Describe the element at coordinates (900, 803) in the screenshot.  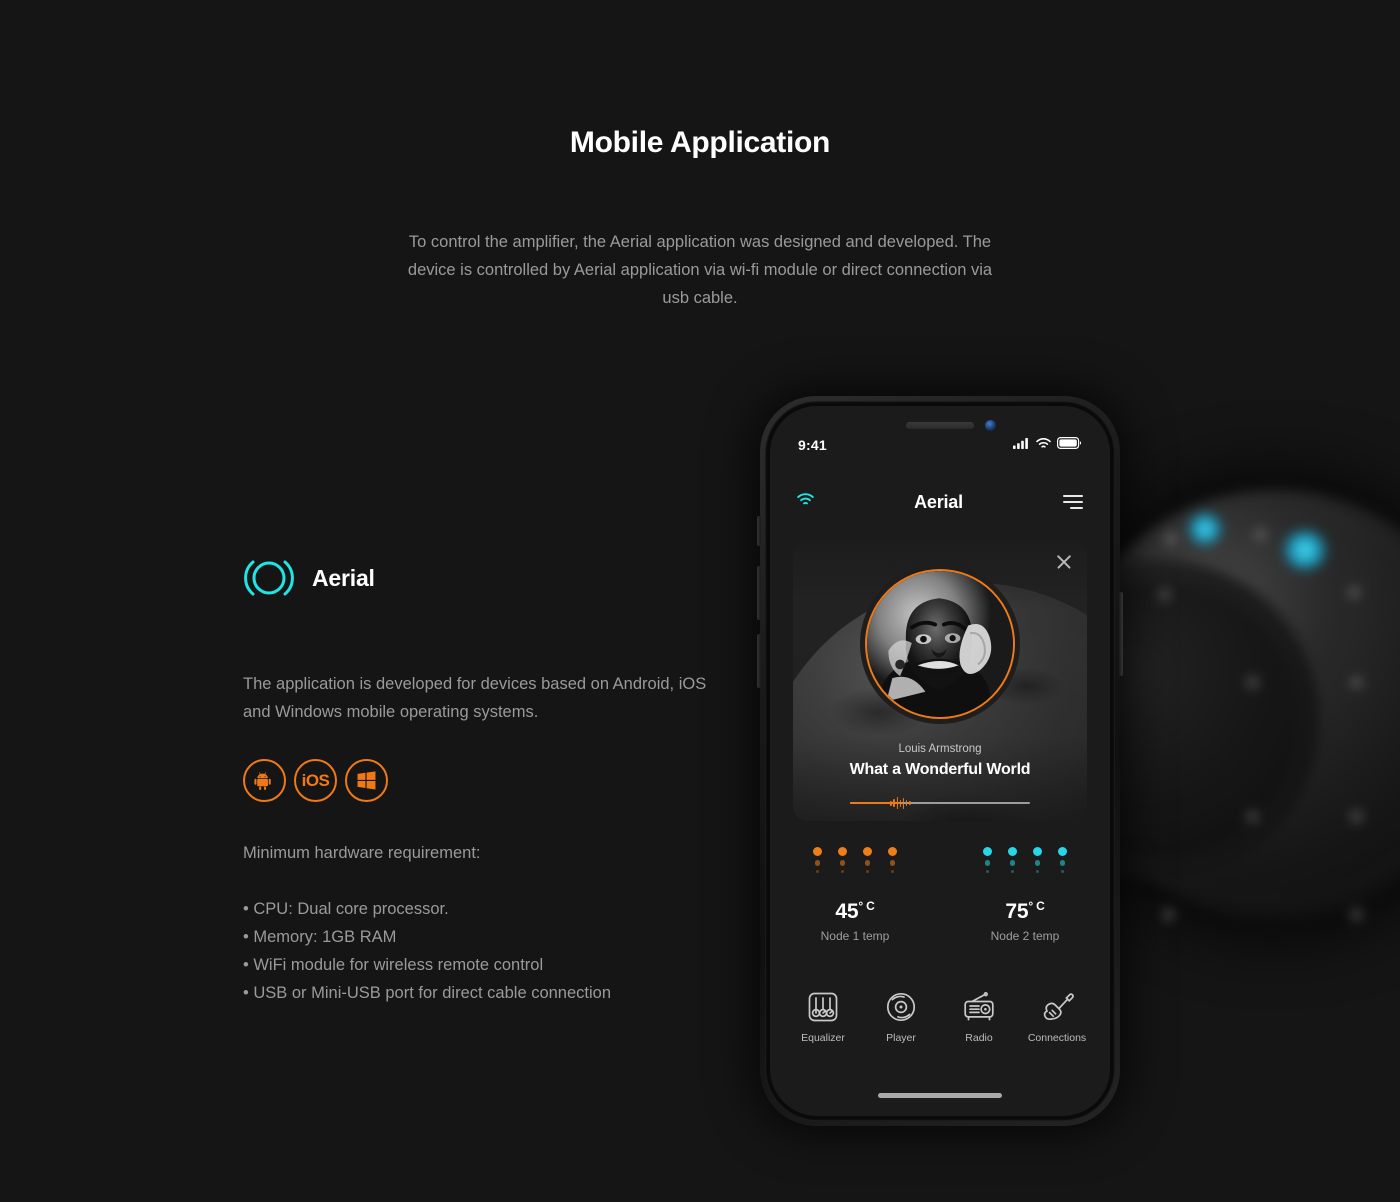
I see `progress-thumb-waveform` at that location.